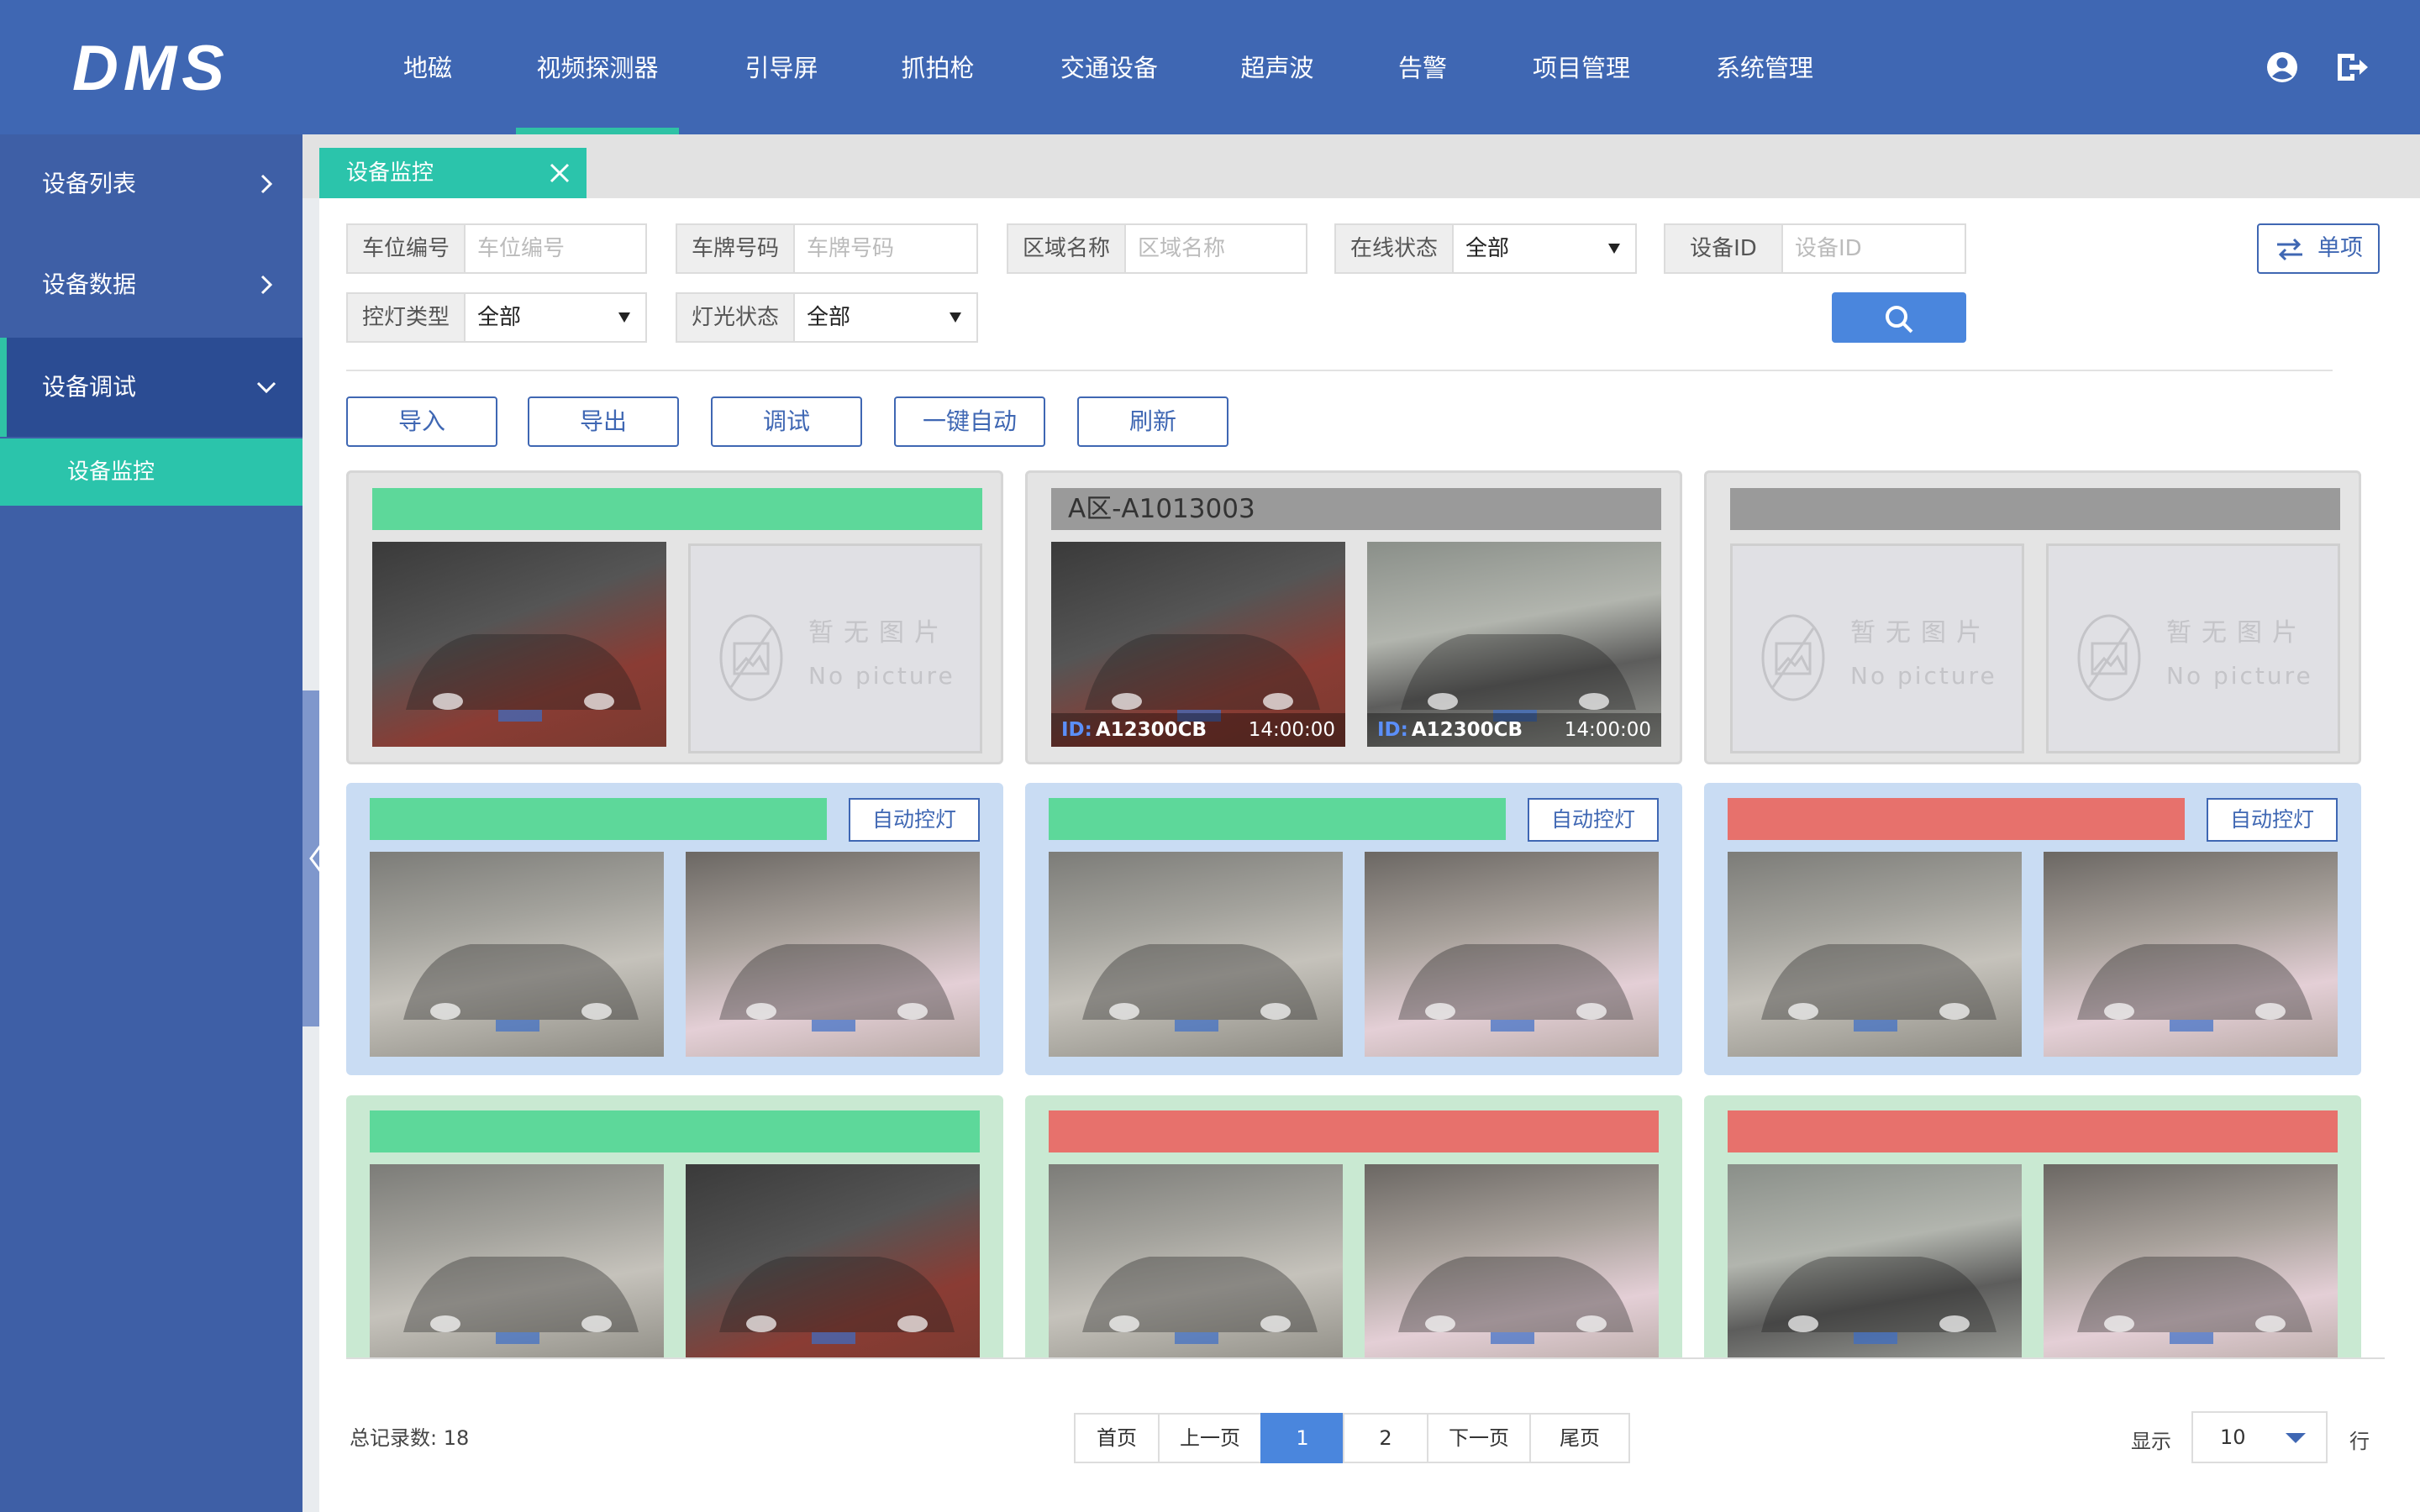  What do you see at coordinates (1162, 509) in the screenshot?
I see `card-title: A区-A1013003` at bounding box center [1162, 509].